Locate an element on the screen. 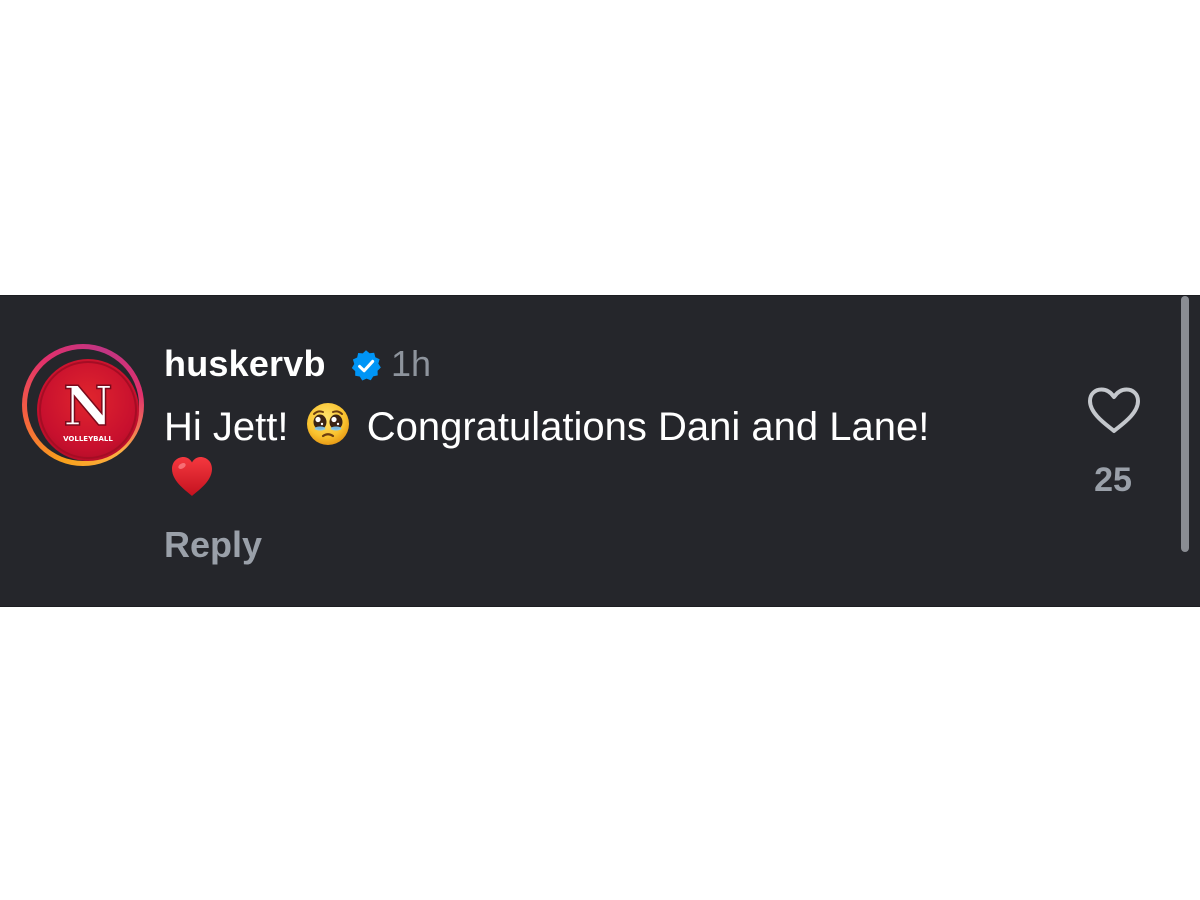 The height and width of the screenshot is (900, 1200). avatar: N VOLLEYBALL is located at coordinates (88, 410).